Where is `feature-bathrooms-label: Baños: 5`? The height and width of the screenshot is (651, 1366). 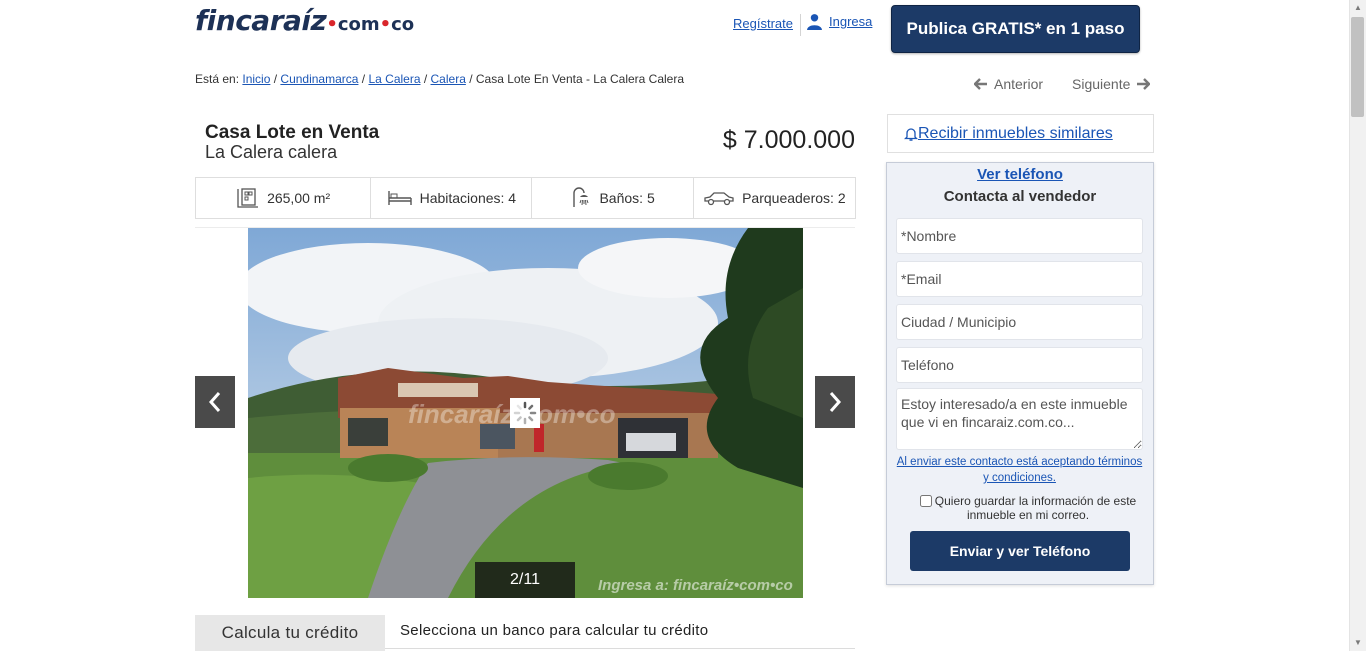 feature-bathrooms-label: Baños: 5 is located at coordinates (627, 198).